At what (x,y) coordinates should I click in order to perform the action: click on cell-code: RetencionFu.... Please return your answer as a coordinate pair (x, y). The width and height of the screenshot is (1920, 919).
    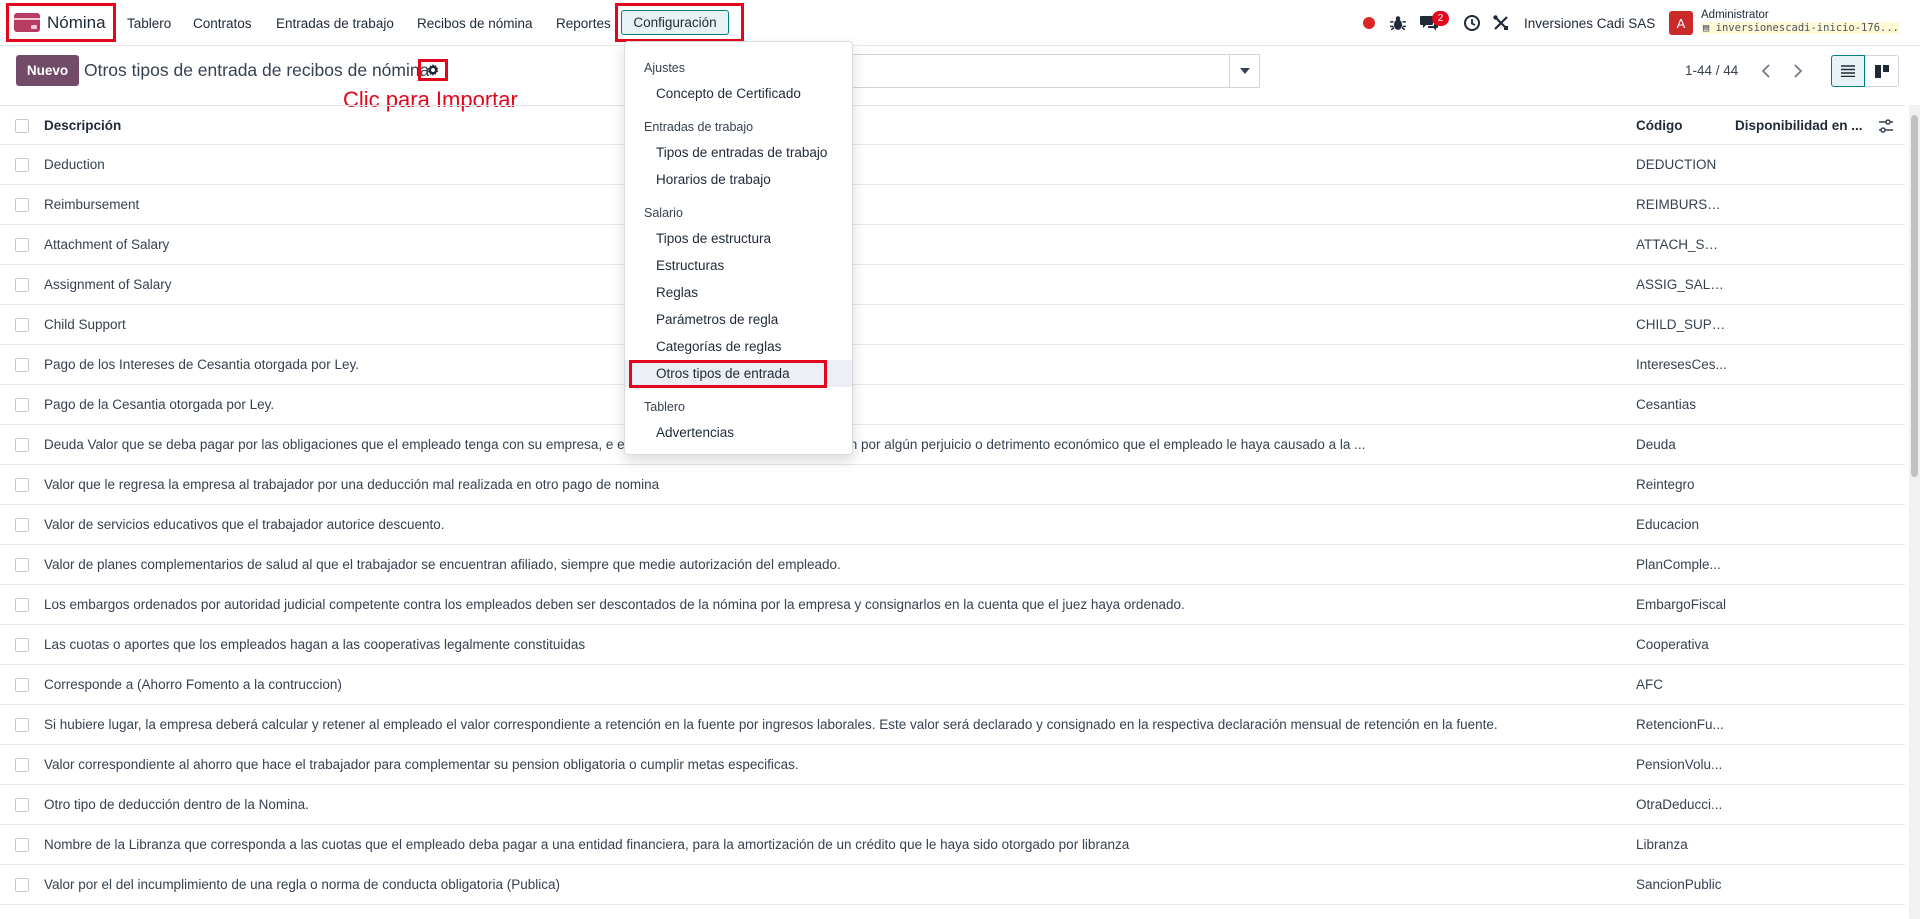
    Looking at the image, I should click on (1681, 725).